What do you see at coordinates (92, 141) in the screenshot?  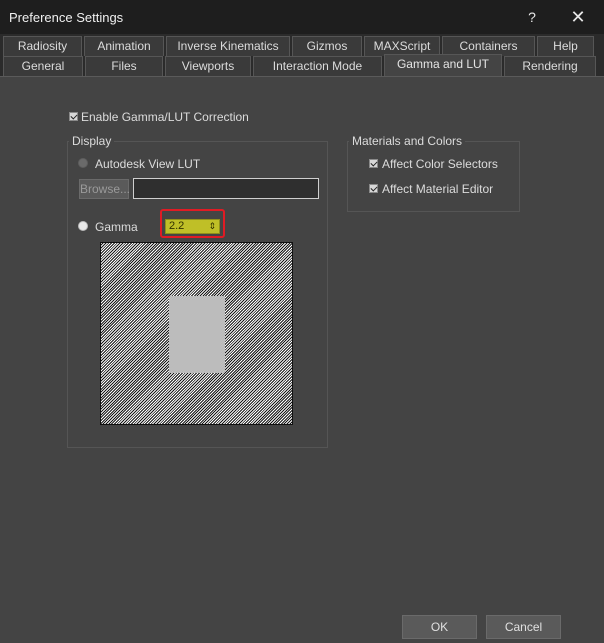 I see `display-group-title: Display` at bounding box center [92, 141].